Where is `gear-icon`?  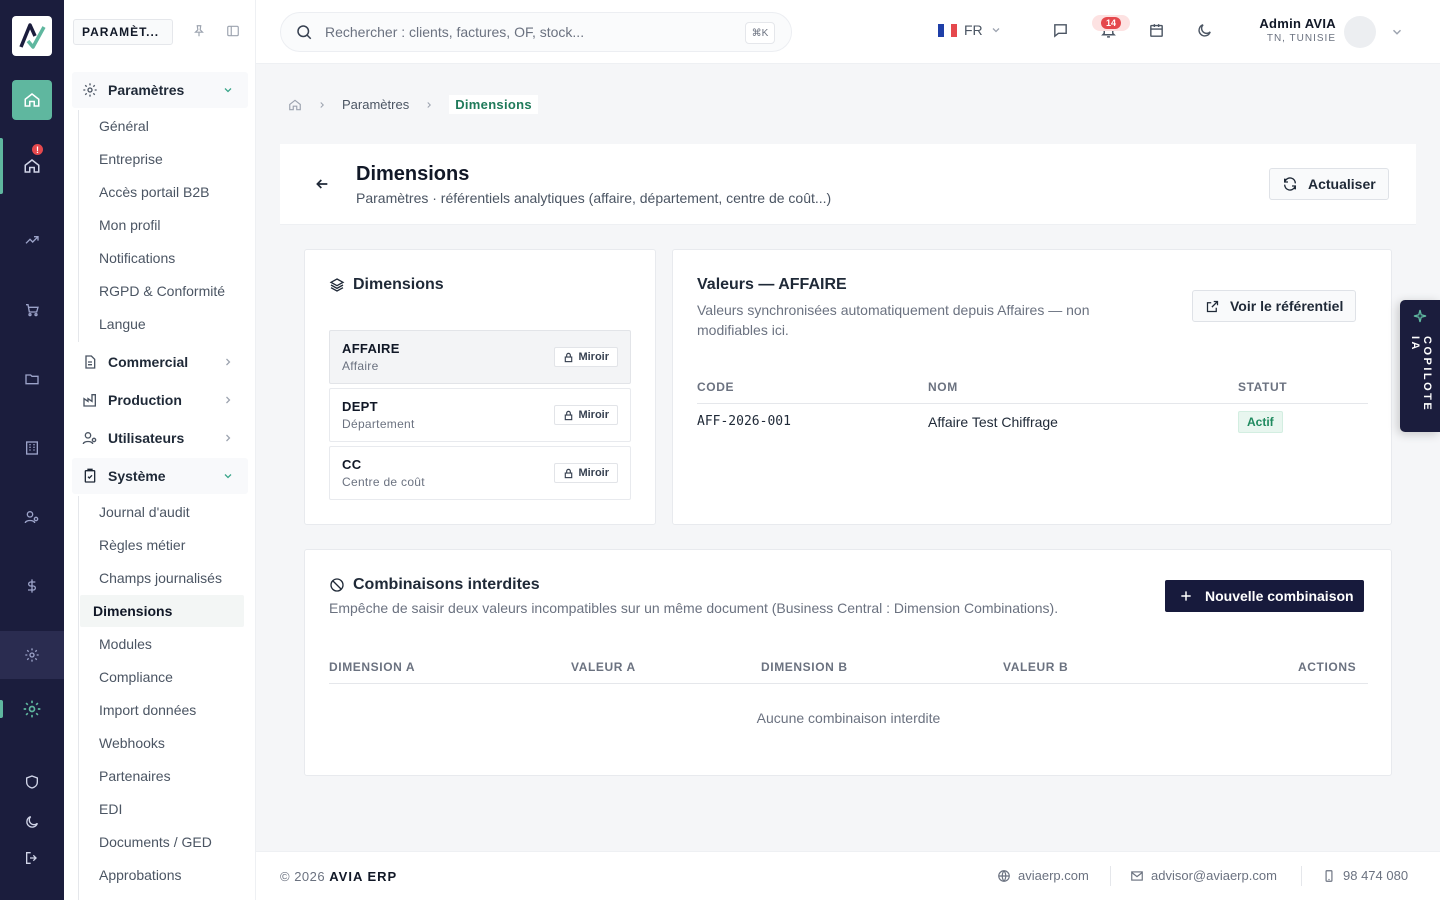 gear-icon is located at coordinates (32, 655).